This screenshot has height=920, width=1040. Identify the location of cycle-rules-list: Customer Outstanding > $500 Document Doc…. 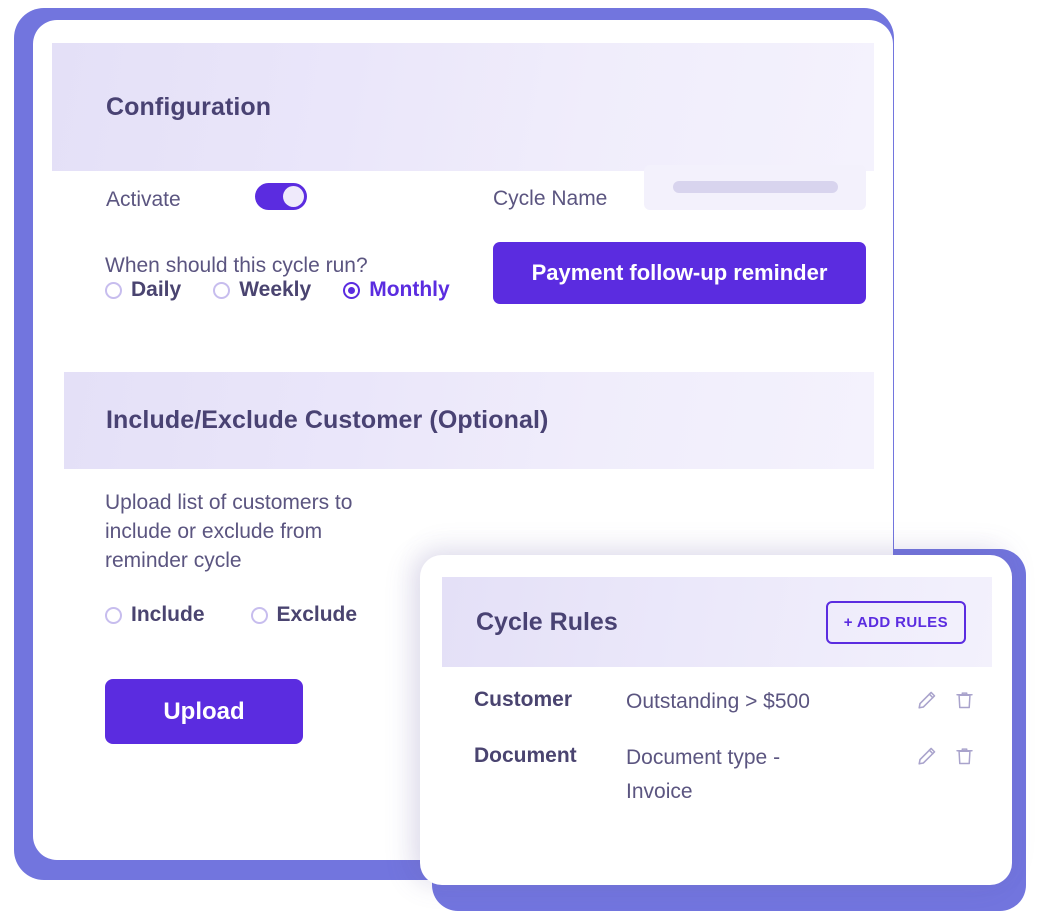
(716, 758).